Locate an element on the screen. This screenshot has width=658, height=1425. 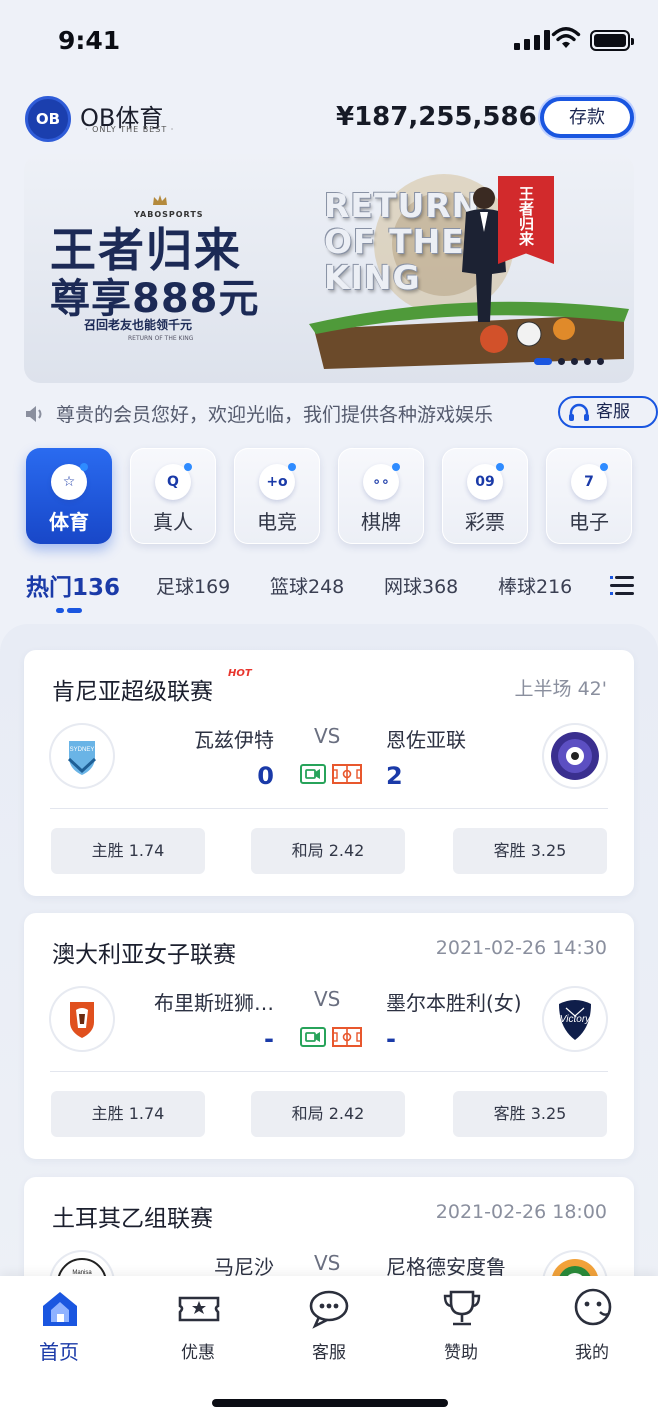
category-glyph: ∘∘ is located at coordinates (381, 482).